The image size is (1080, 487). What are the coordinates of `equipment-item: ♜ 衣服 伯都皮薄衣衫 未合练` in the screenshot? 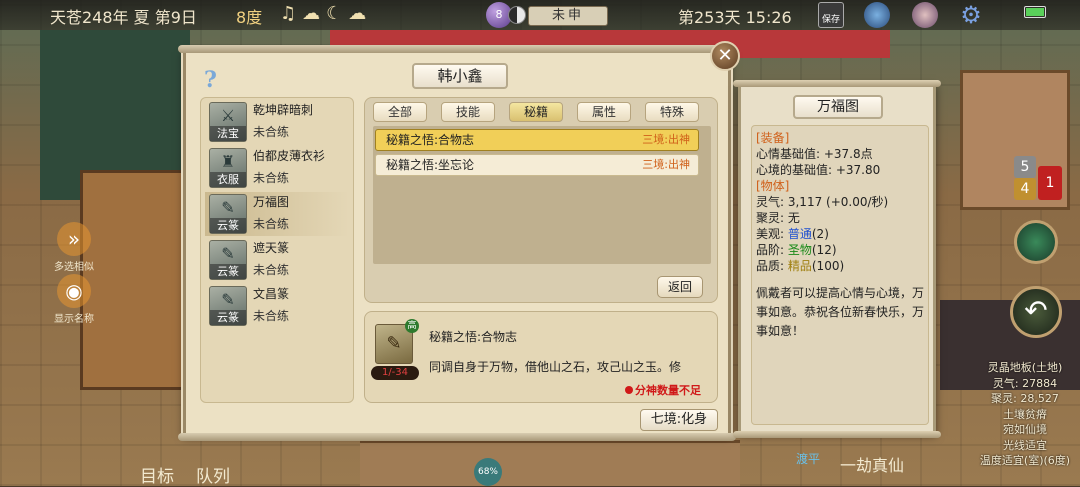 It's located at (277, 168).